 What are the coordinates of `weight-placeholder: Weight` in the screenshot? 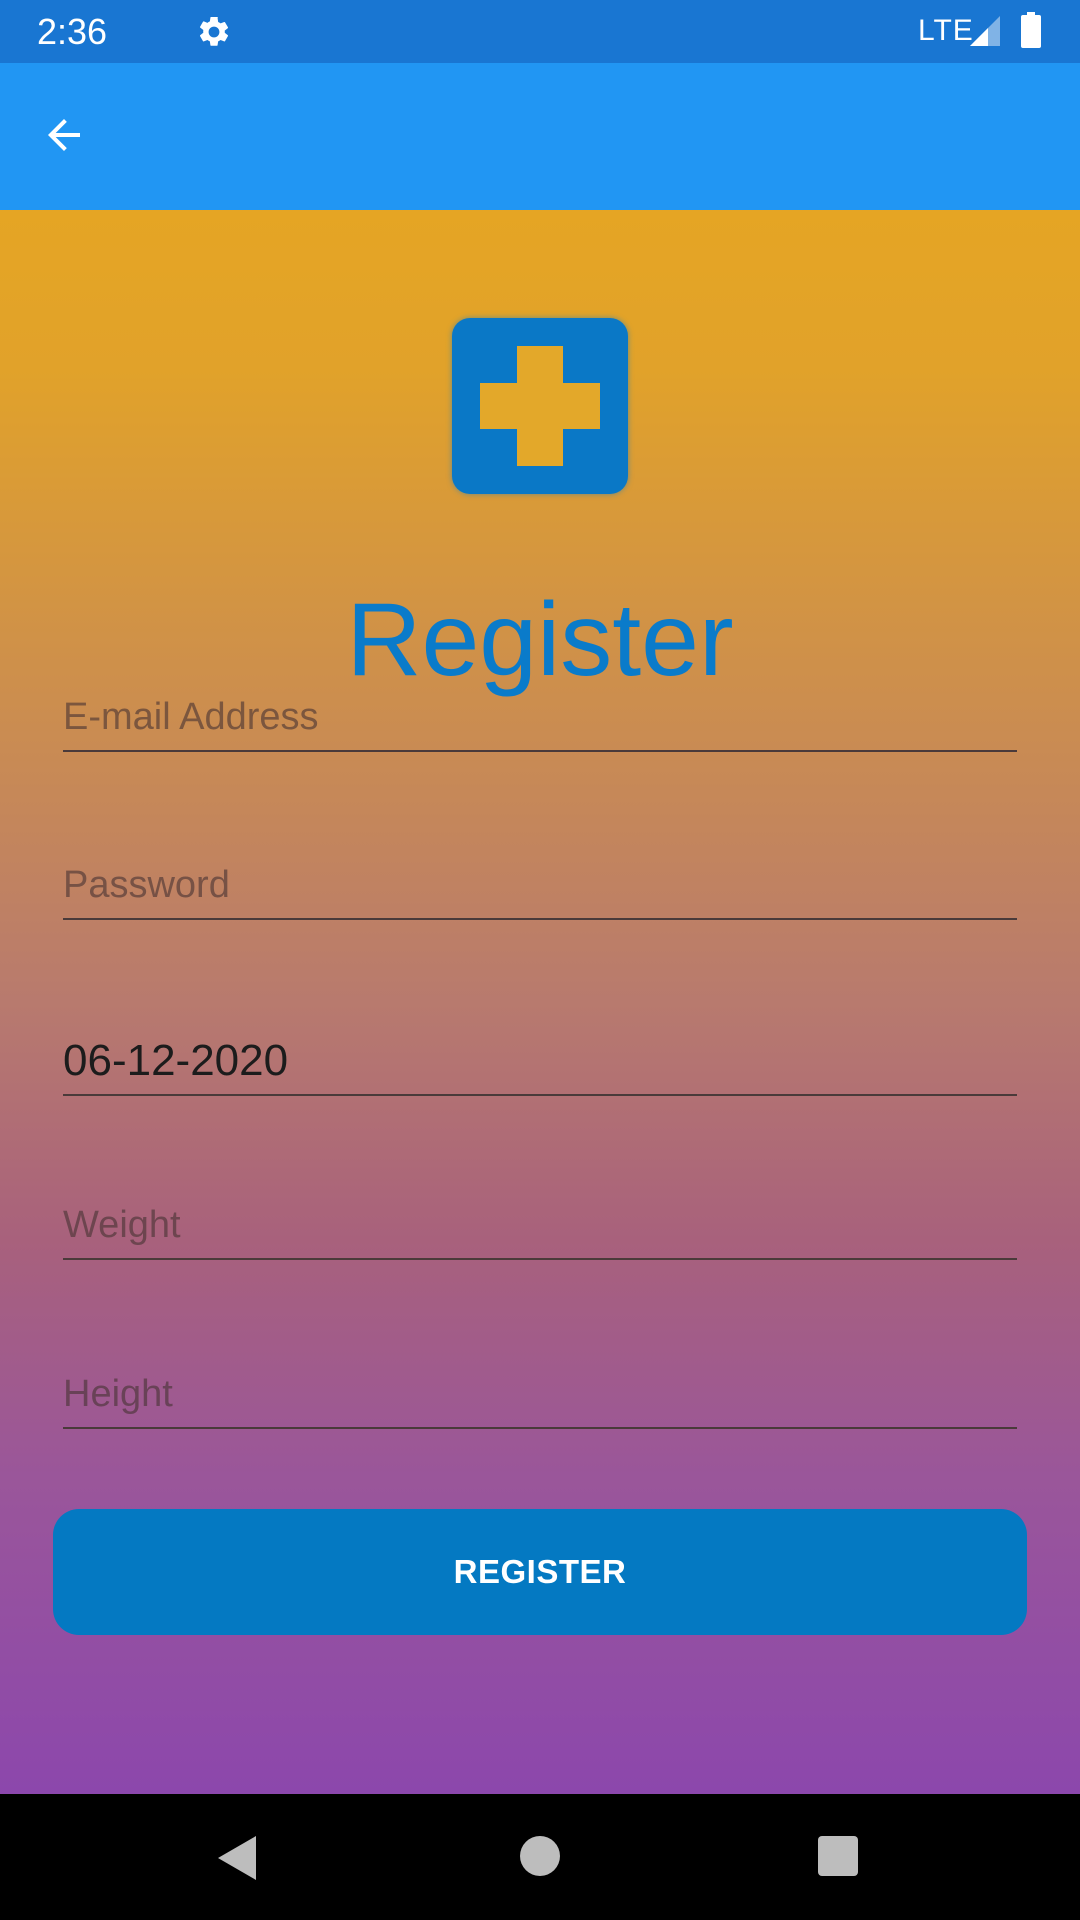 It's located at (122, 1225).